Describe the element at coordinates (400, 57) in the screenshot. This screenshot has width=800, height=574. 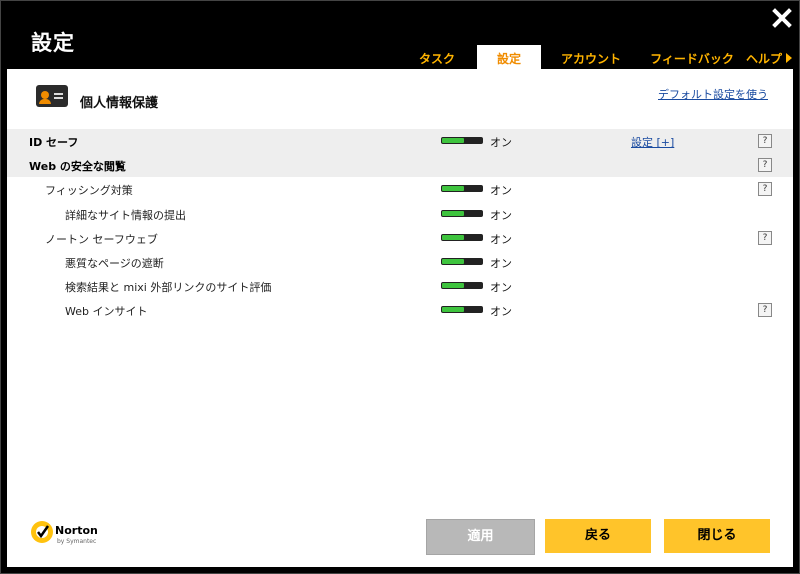
I see `tab-bar: タスク 設定 アカウント フィードバック ヘルプ` at that location.